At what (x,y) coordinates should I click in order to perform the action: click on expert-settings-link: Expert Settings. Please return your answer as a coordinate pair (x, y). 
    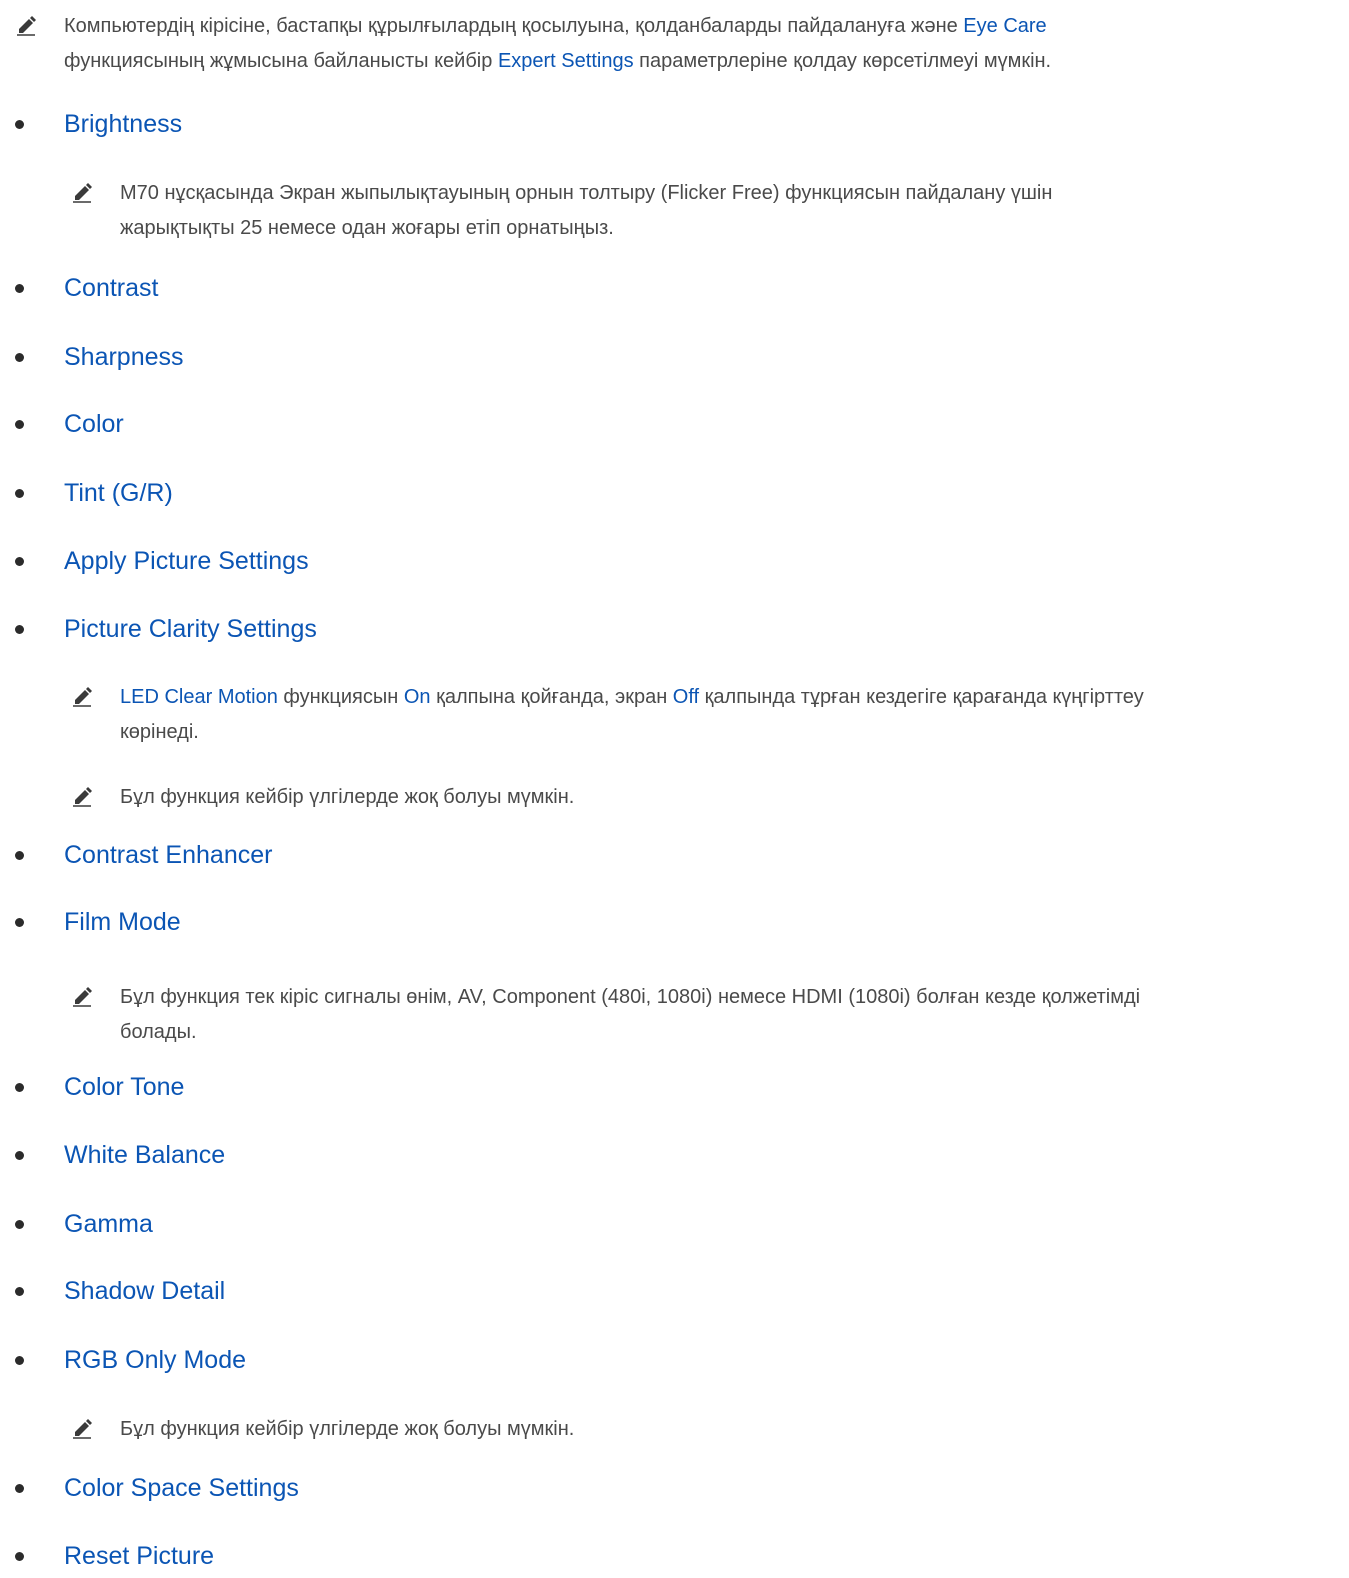
    Looking at the image, I should click on (565, 61).